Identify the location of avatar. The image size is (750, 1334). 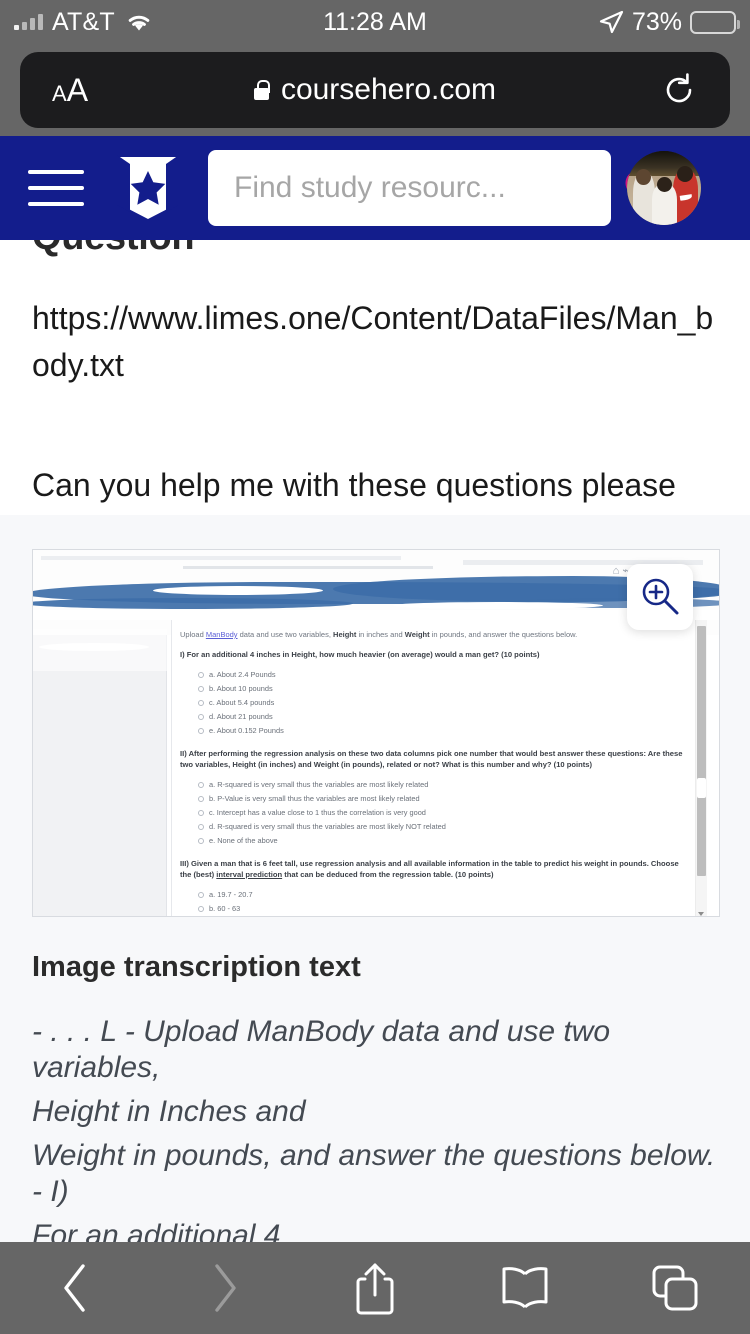
(664, 188).